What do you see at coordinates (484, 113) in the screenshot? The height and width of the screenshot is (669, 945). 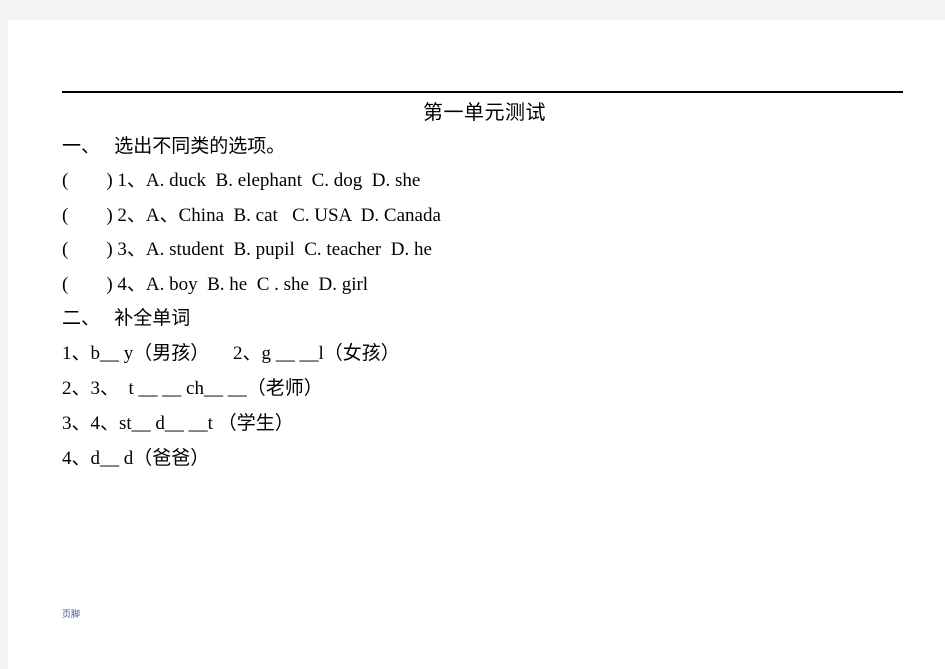 I see `page-title: 第一单元测试` at bounding box center [484, 113].